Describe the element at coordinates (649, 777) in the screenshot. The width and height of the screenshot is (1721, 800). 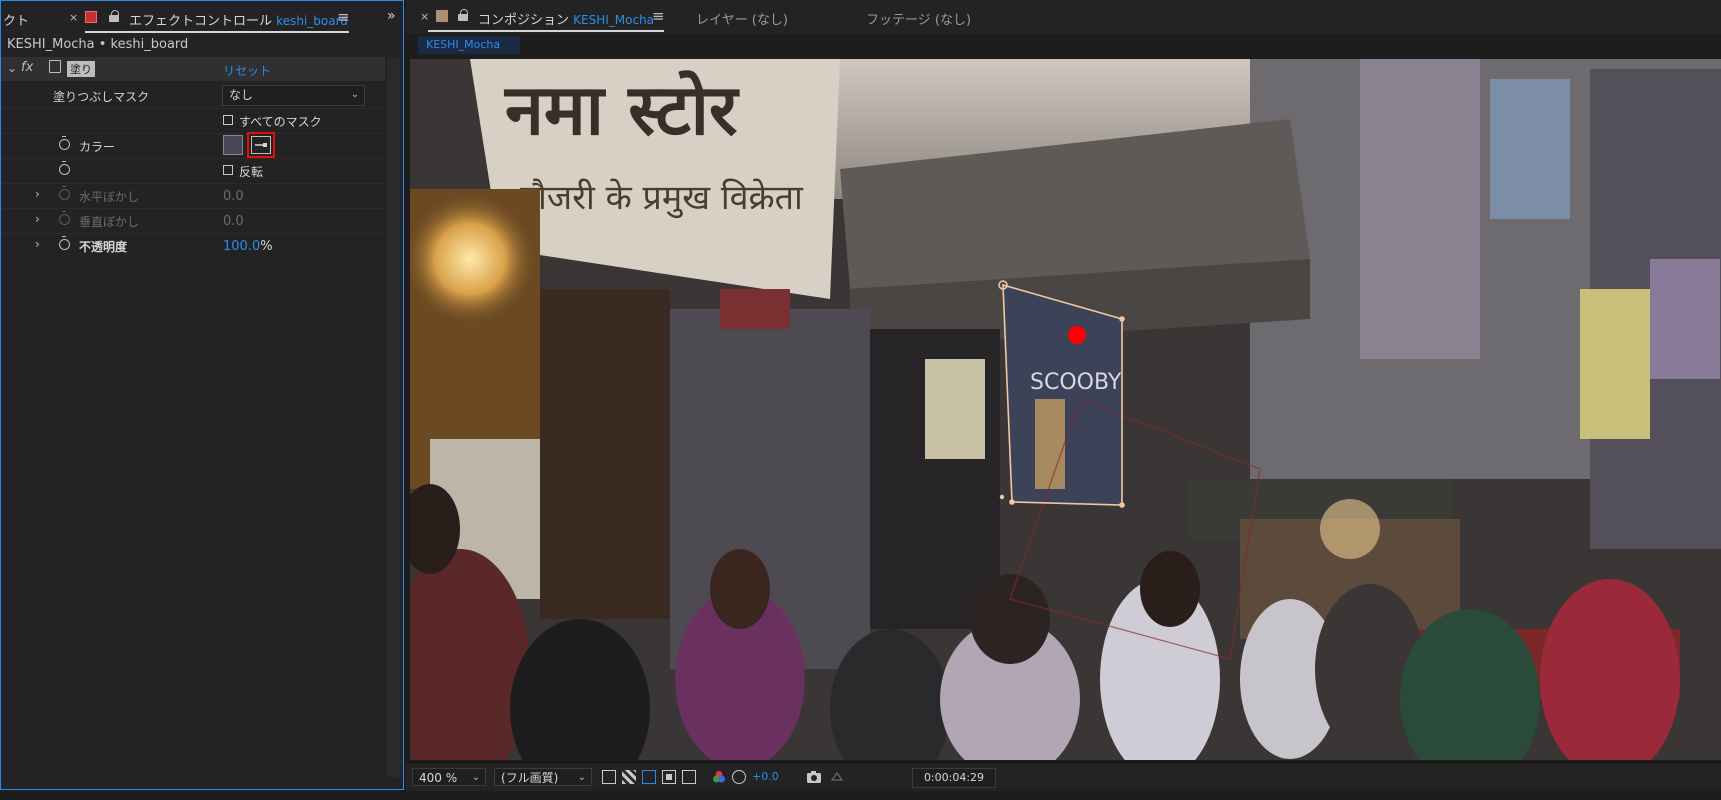
I see `mask-visibility-icon` at that location.